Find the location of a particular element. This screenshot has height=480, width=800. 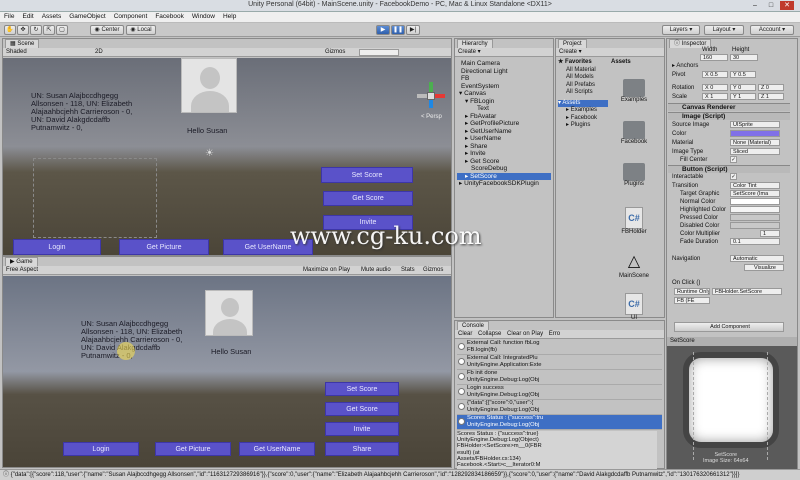

tab-project: Project is located at coordinates (572, 43).